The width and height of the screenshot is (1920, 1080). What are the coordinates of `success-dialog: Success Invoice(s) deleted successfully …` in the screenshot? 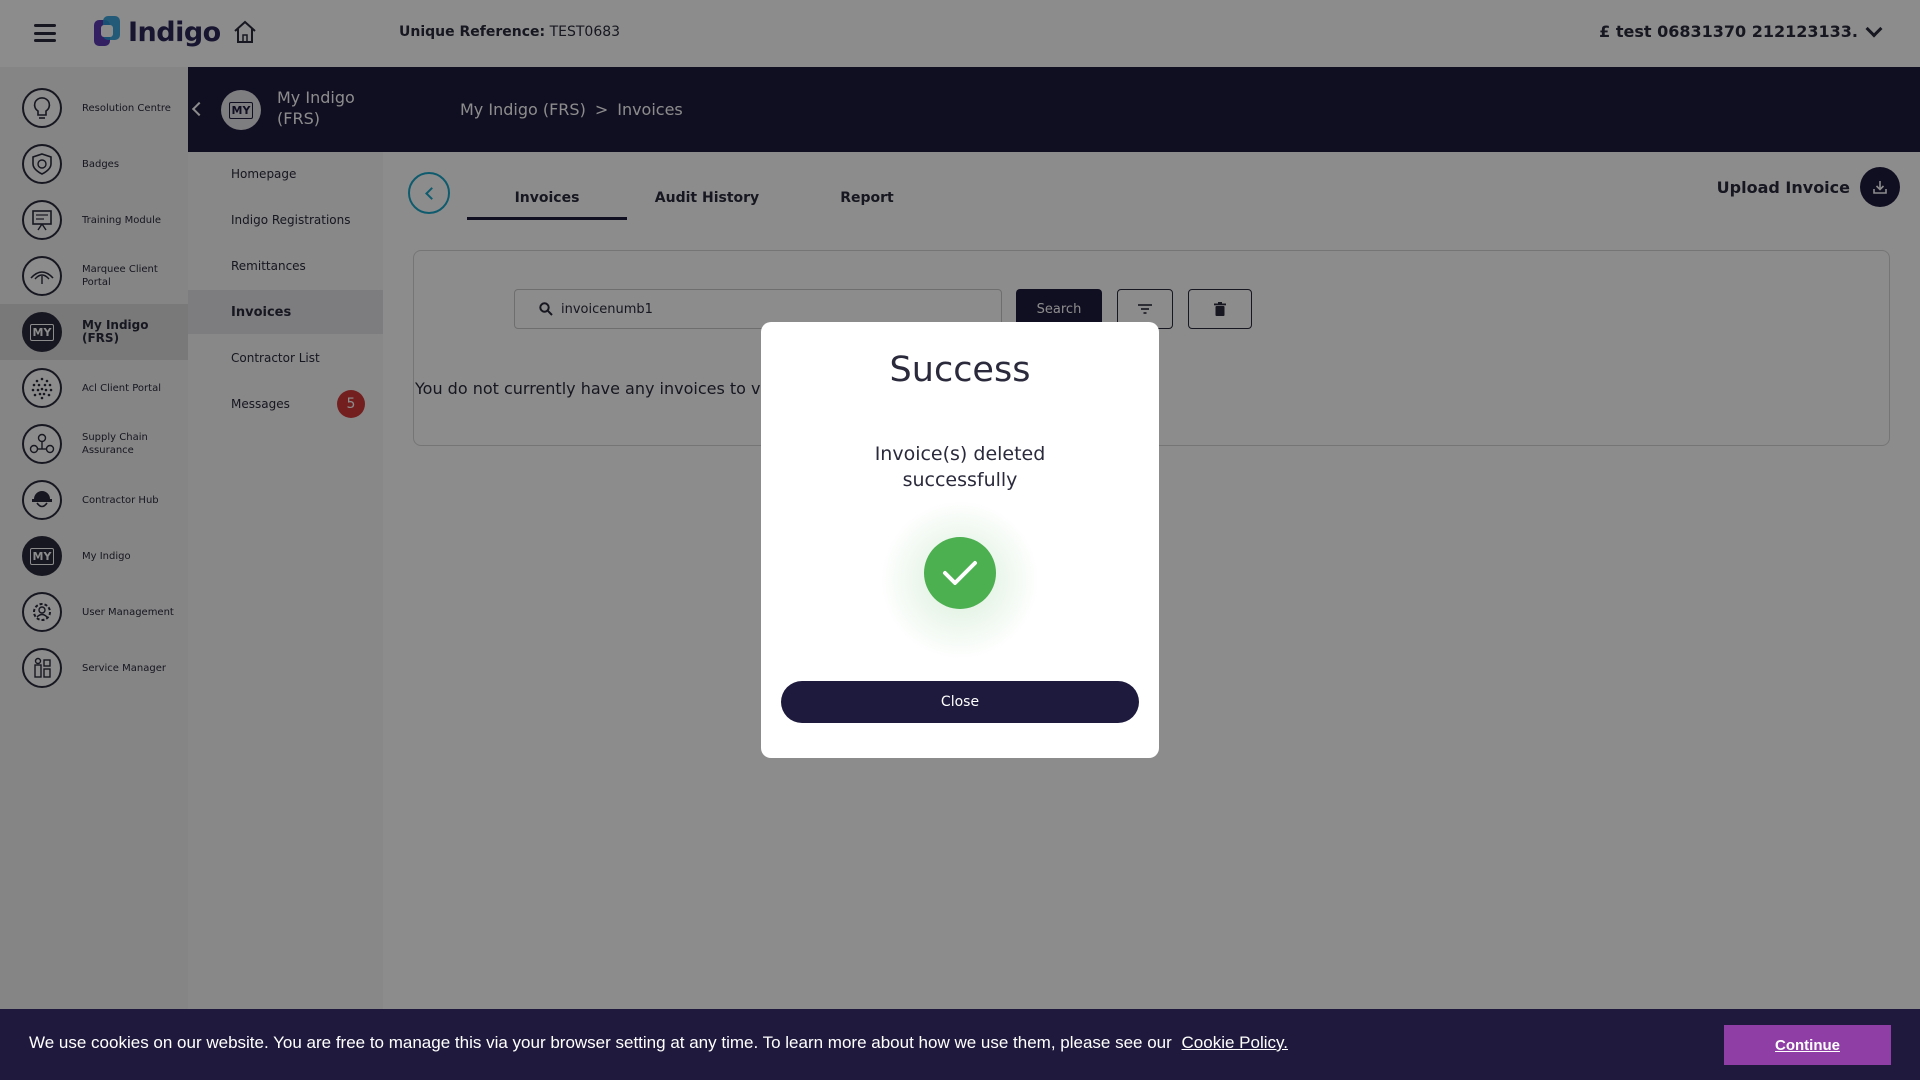 It's located at (960, 540).